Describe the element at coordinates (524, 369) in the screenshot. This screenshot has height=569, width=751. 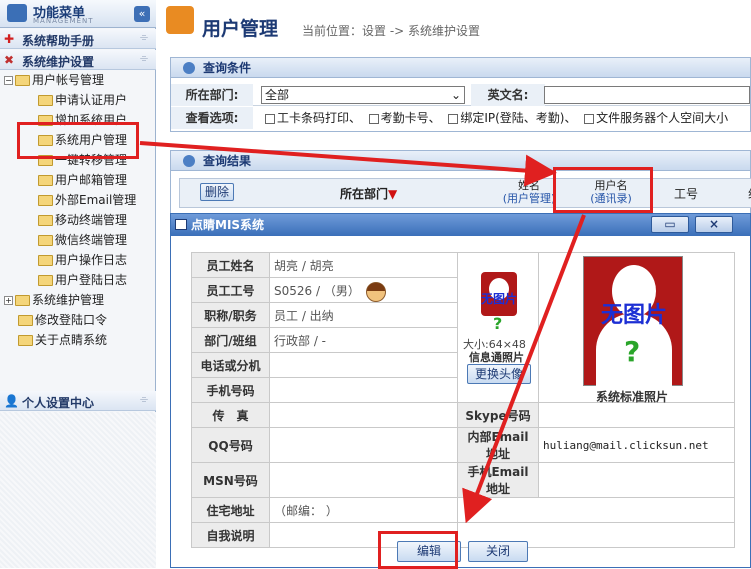
I see `arrow-to-edit` at that location.